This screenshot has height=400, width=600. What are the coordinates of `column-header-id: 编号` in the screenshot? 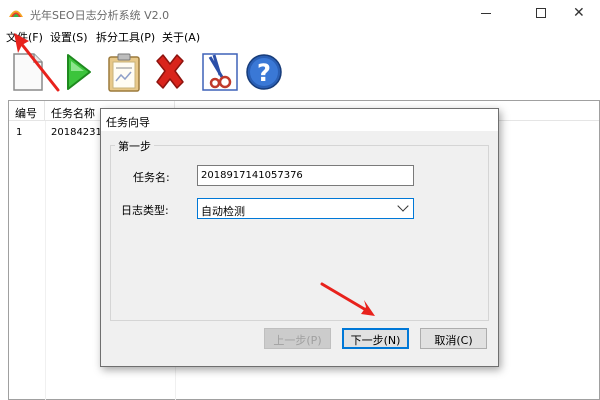 It's located at (27, 111).